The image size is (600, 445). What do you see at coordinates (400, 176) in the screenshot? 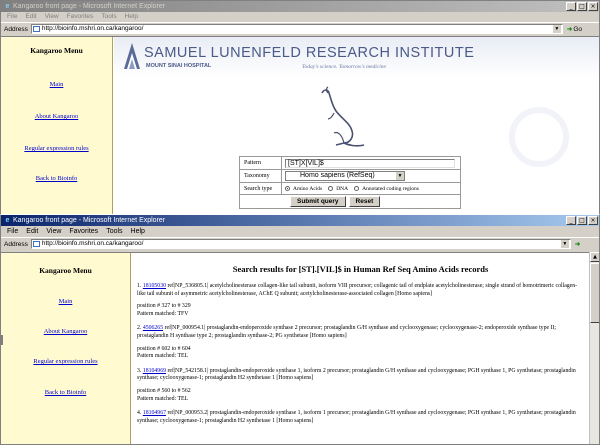
I see `chevron-down-icon: ▼` at bounding box center [400, 176].